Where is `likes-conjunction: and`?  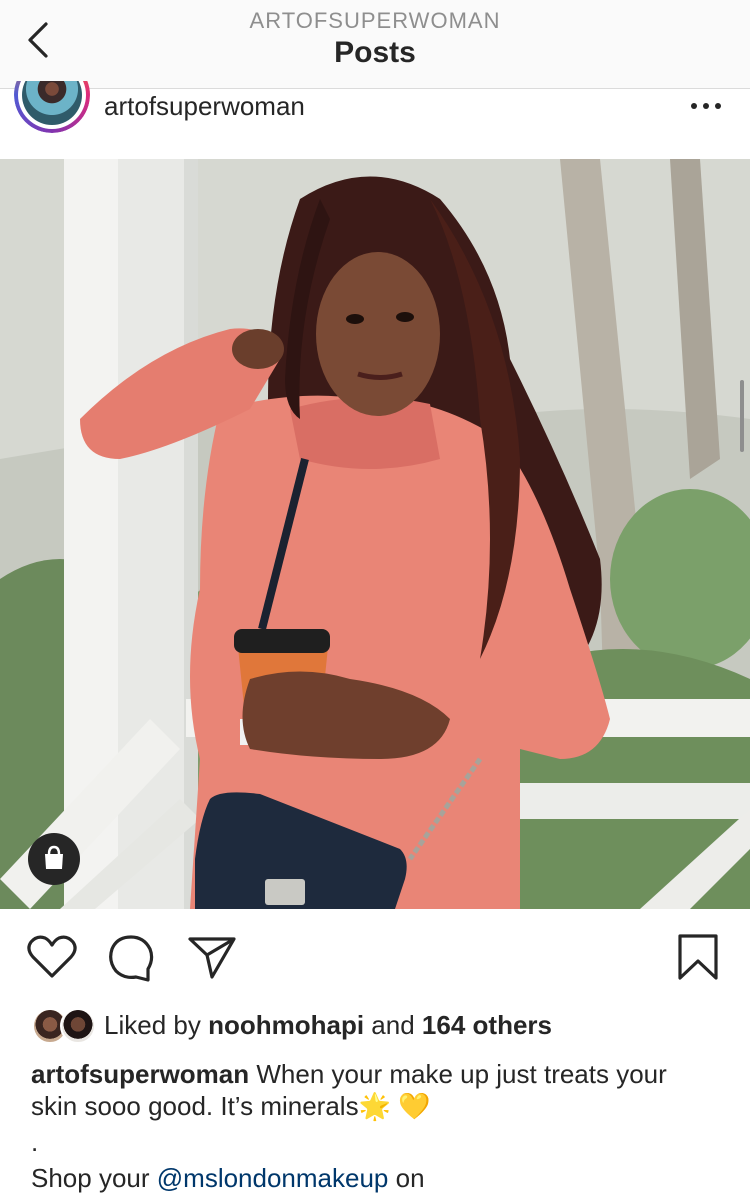
likes-conjunction: and is located at coordinates (393, 1025).